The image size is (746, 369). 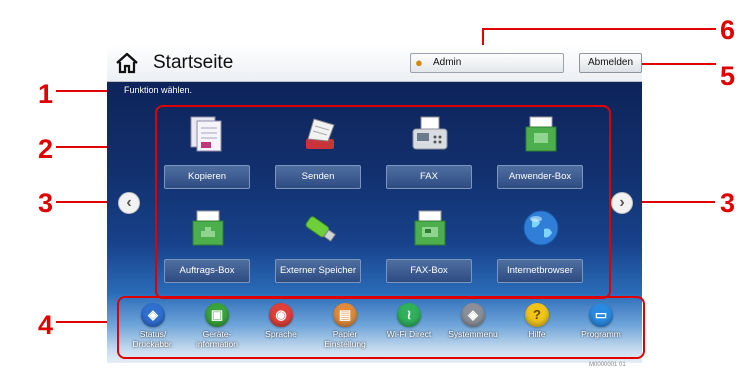 What do you see at coordinates (728, 30) in the screenshot?
I see `callout-6: 6` at bounding box center [728, 30].